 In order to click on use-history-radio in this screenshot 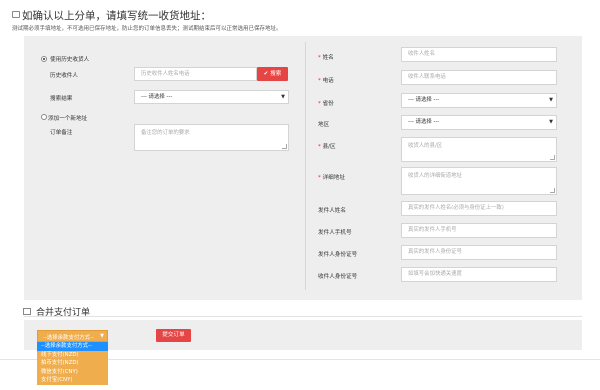, I will do `click(44, 59)`.